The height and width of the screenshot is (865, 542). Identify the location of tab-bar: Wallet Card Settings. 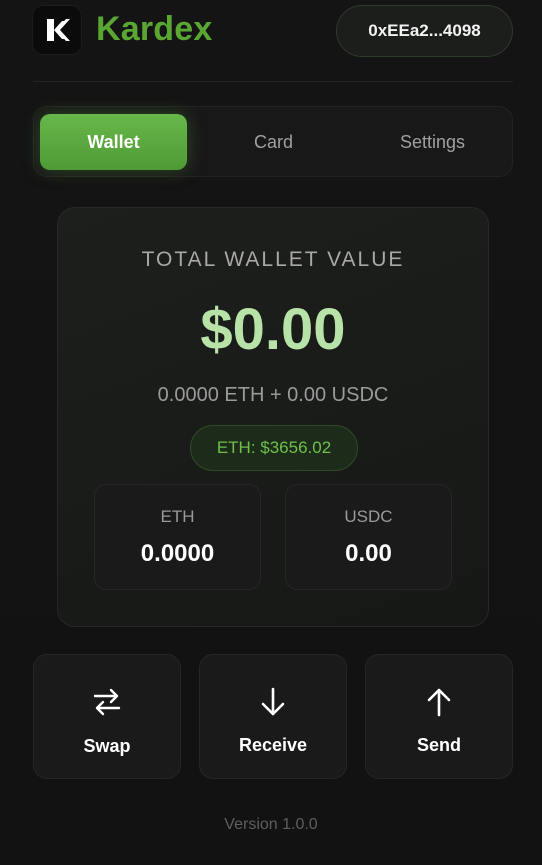
(273, 141).